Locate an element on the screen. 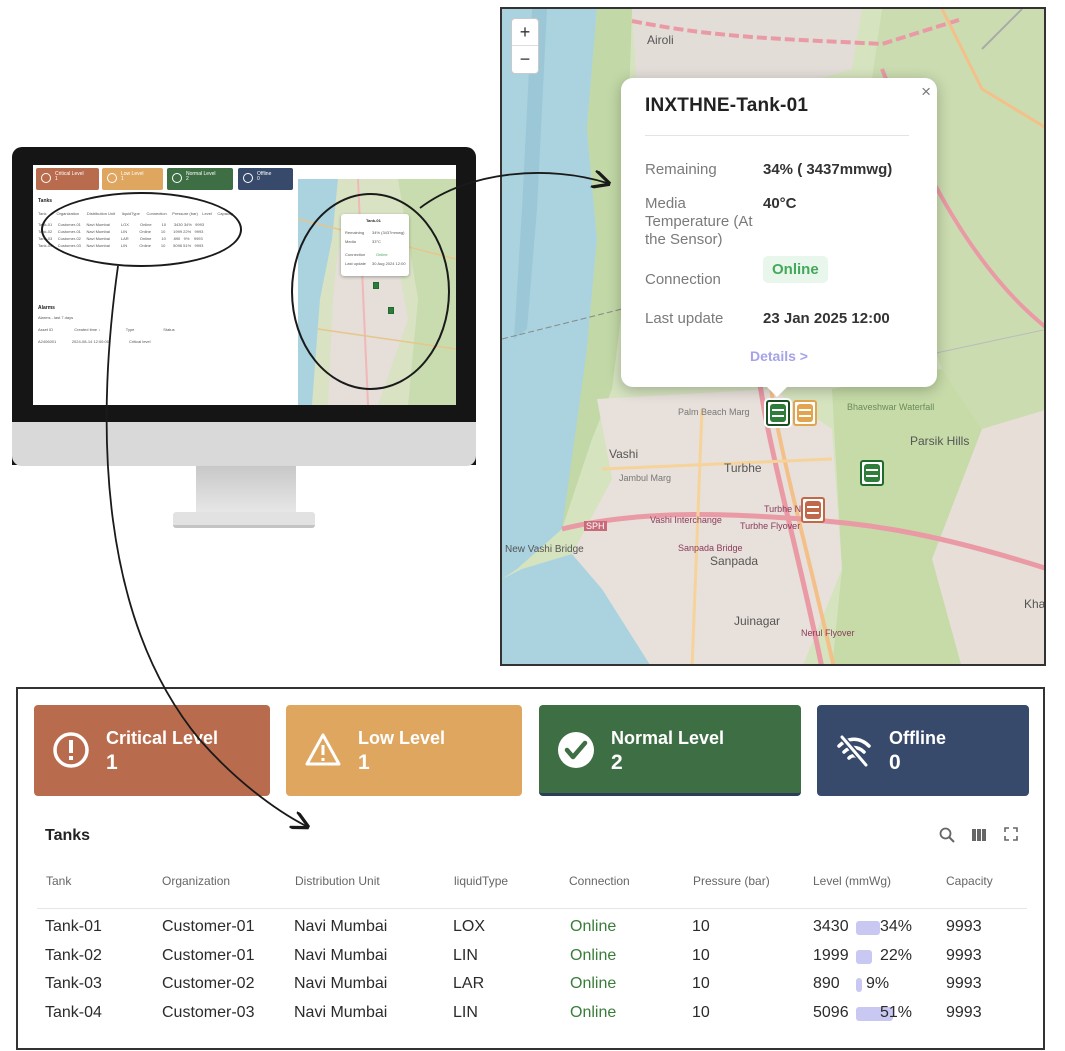 This screenshot has height=1051, width=1065. critical-level-card: Critical Level 1 is located at coordinates (152, 750).